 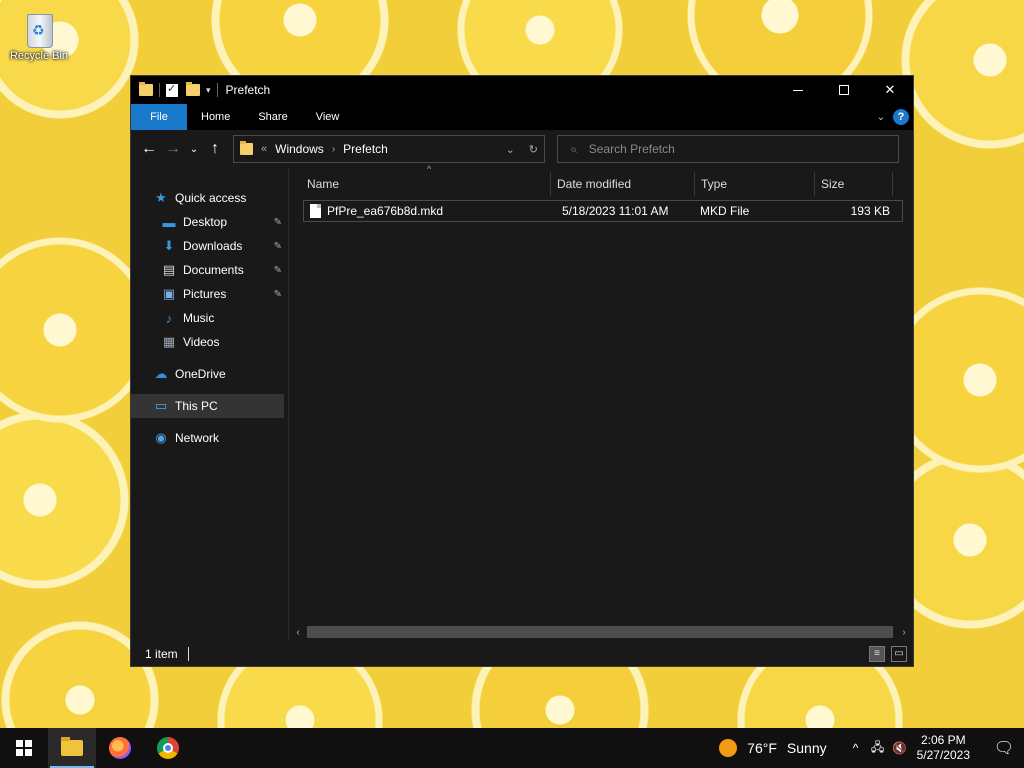 I want to click on properties-icon, so click(x=172, y=89).